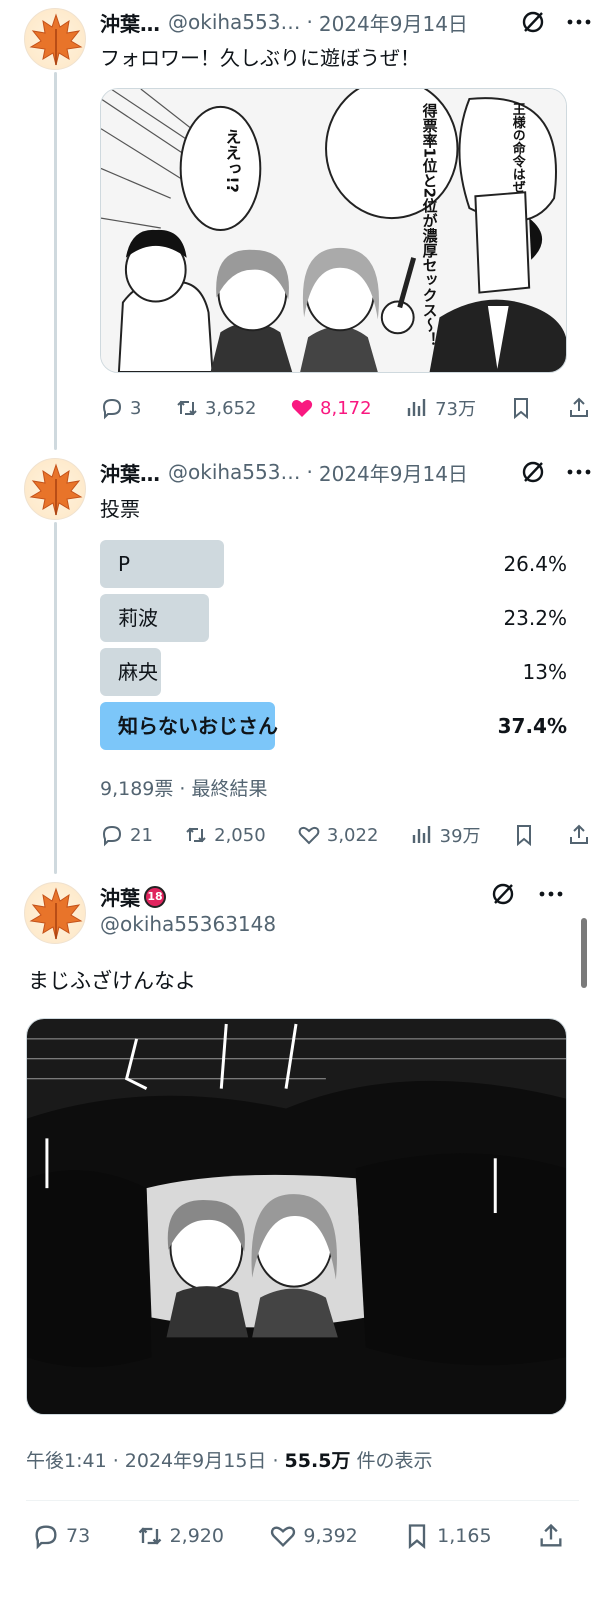  I want to click on poll-option-label: 麻央, so click(138, 672).